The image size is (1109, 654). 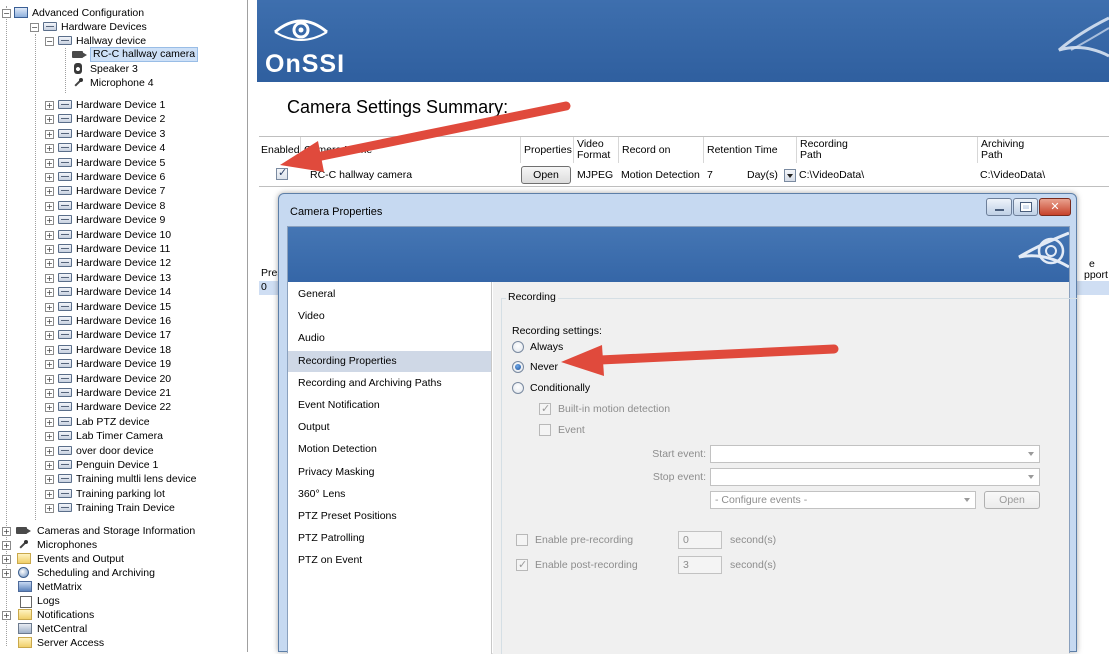 What do you see at coordinates (120, 364) in the screenshot?
I see `tree-item-device: + Hardware Device 19` at bounding box center [120, 364].